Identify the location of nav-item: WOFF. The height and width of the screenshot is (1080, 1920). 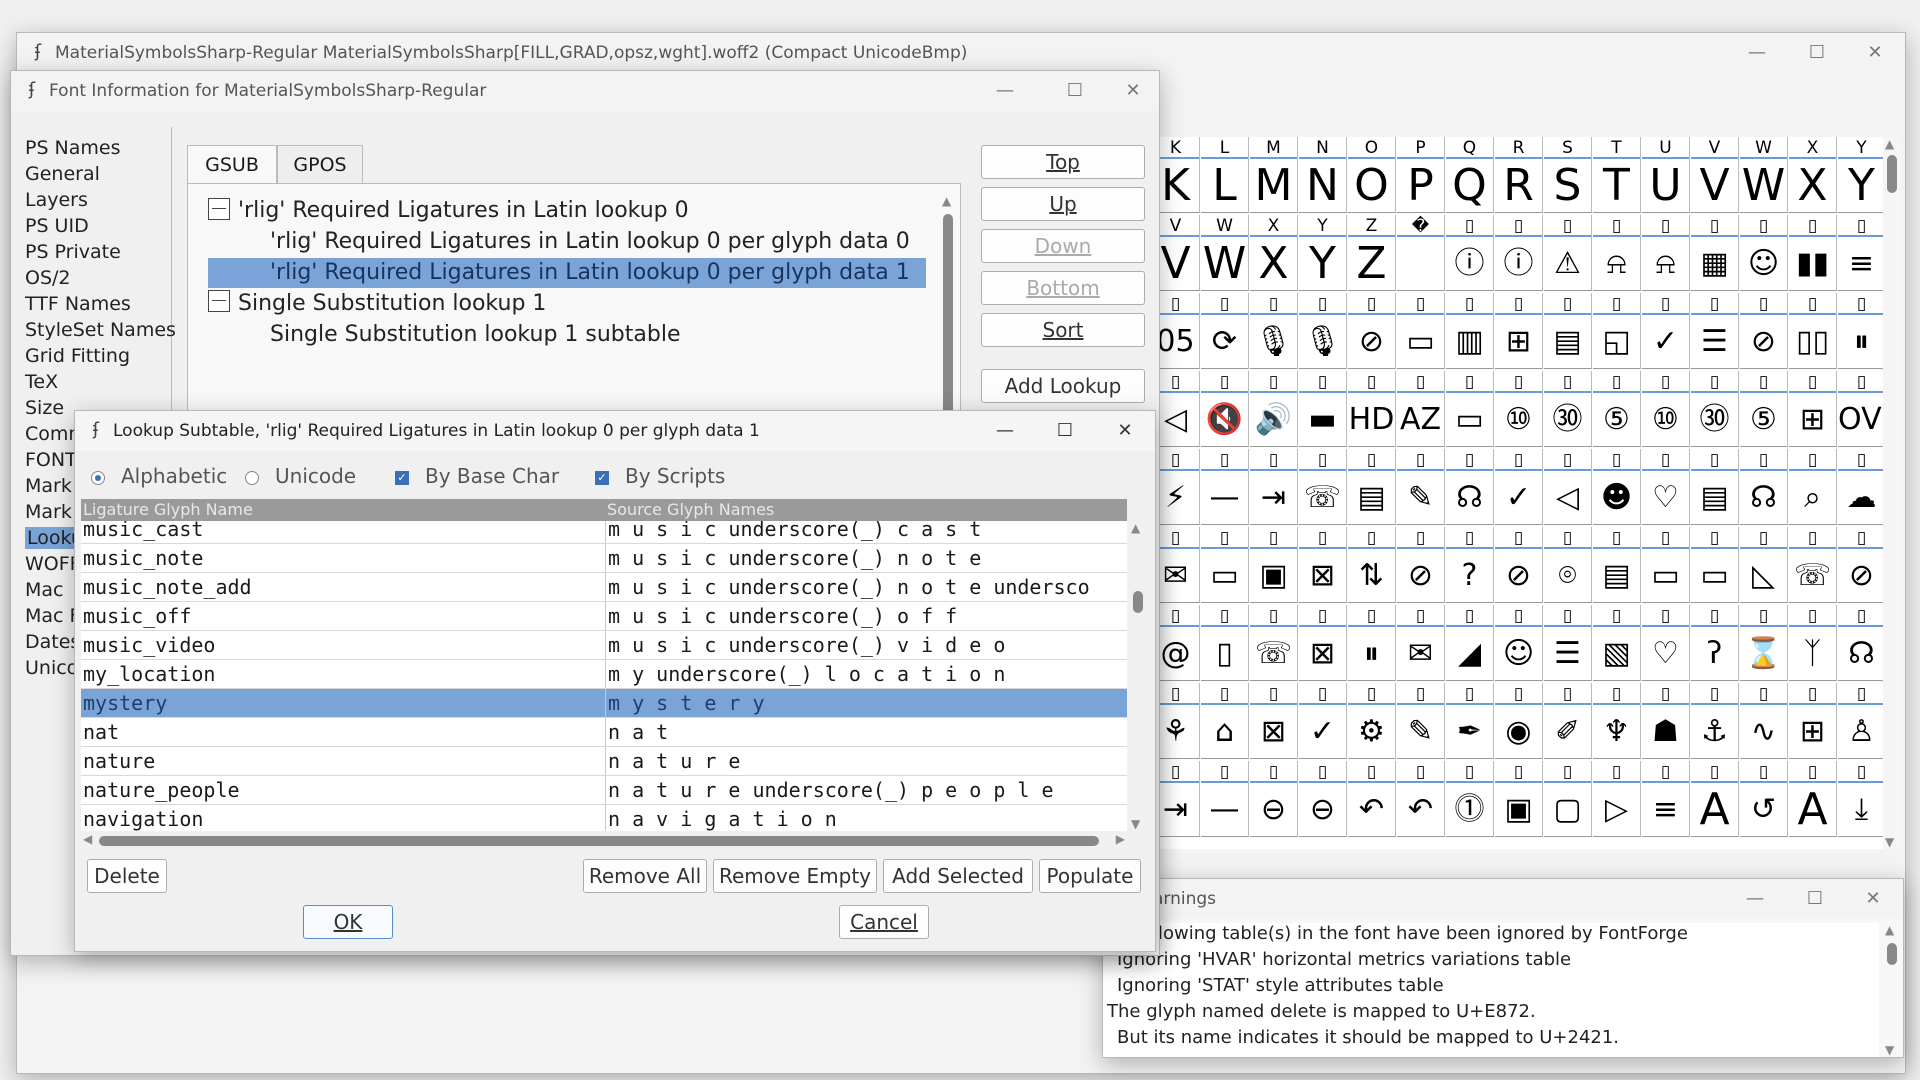
(53, 564).